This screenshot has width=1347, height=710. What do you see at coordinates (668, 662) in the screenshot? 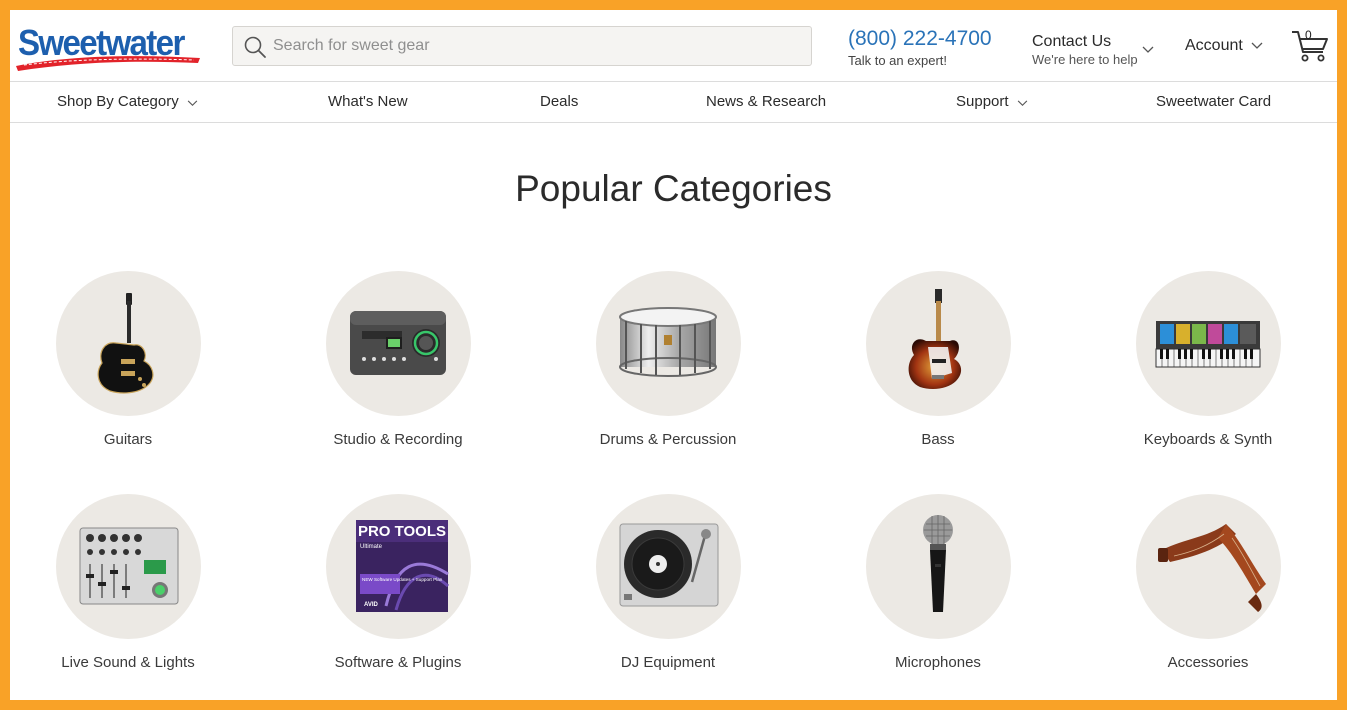
I see `category-label: DJ Equipment` at bounding box center [668, 662].